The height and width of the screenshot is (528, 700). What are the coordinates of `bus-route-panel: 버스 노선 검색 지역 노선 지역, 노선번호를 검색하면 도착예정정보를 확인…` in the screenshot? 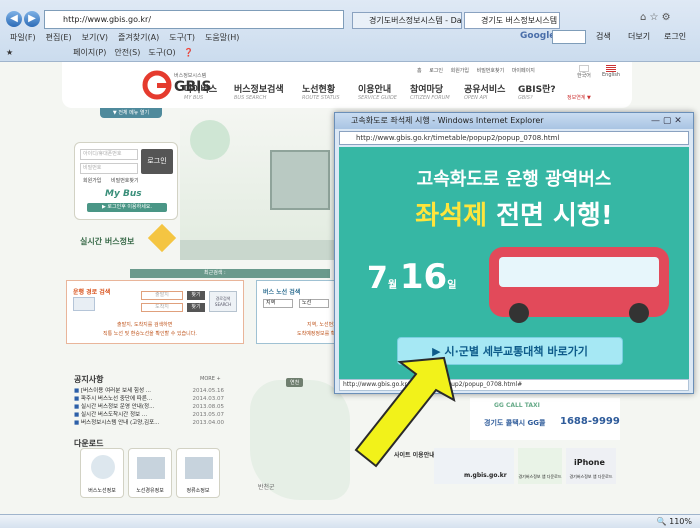 It's located at (314, 312).